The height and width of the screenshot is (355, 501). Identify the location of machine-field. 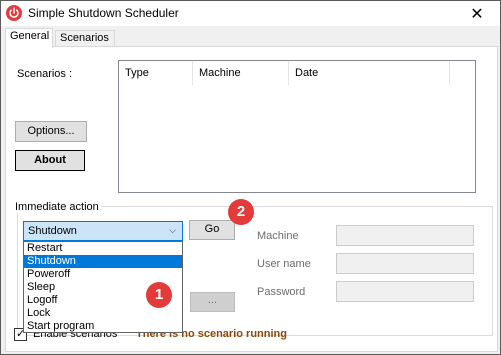
(405, 235).